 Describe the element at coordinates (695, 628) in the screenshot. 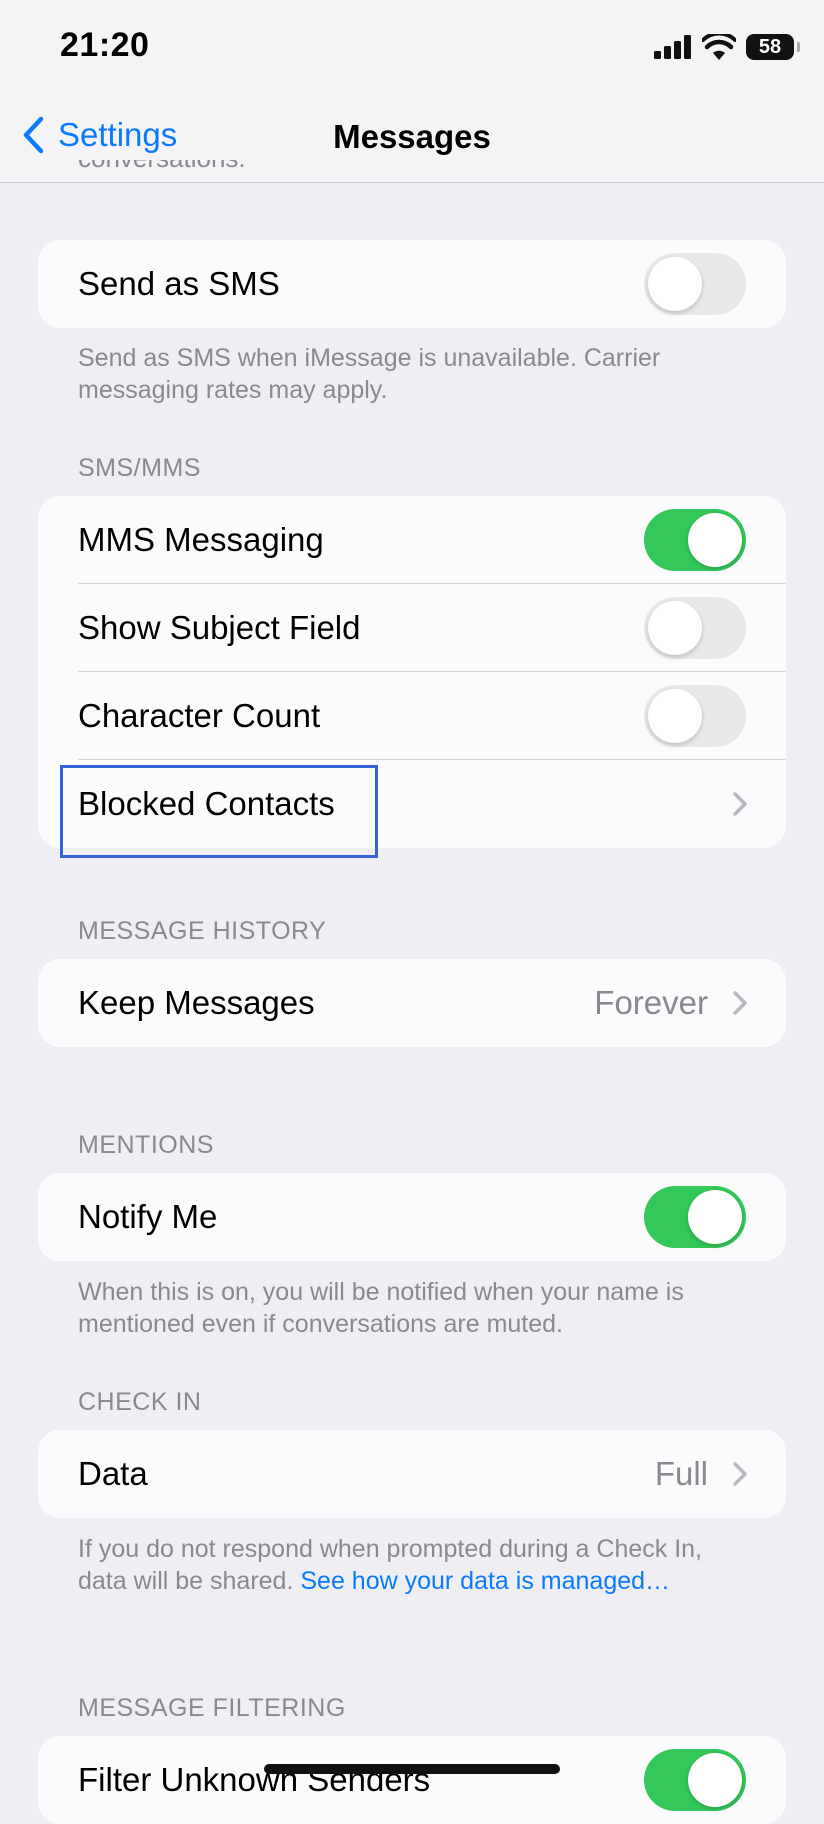

I see `show-subject-field-toggle` at that location.